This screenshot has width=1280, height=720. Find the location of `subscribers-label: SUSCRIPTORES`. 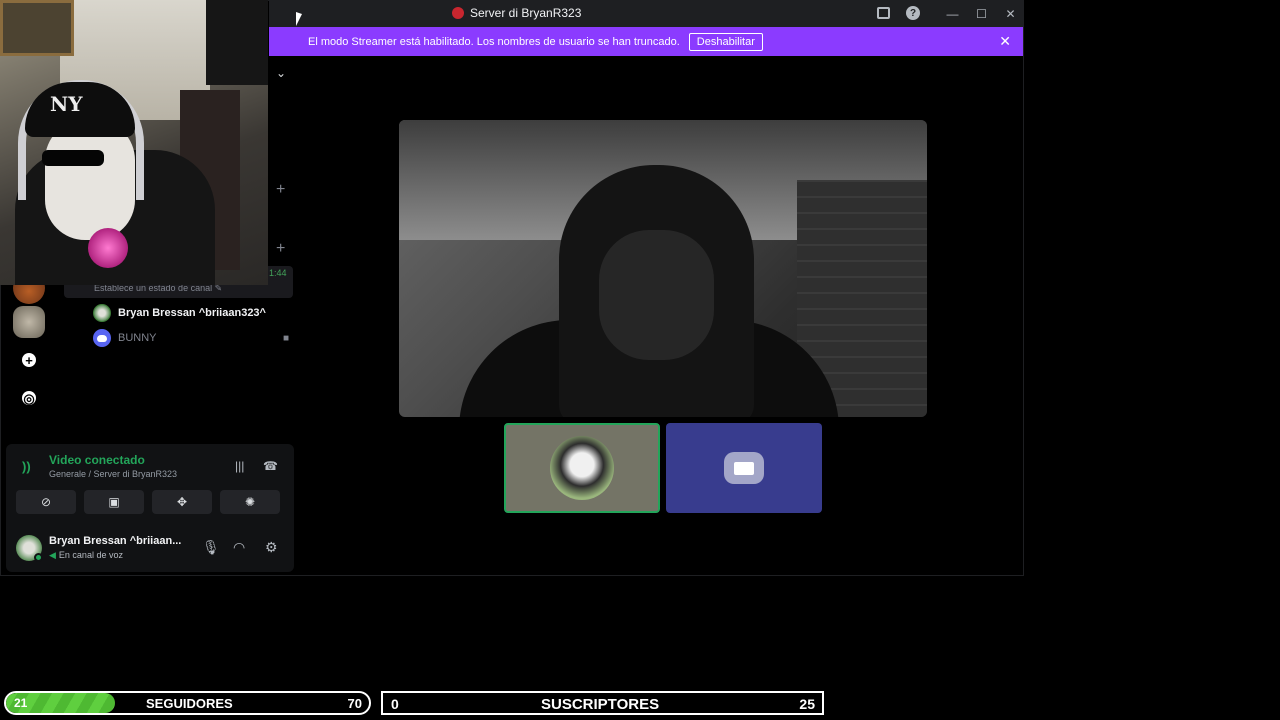

subscribers-label: SUSCRIPTORES is located at coordinates (600, 704).